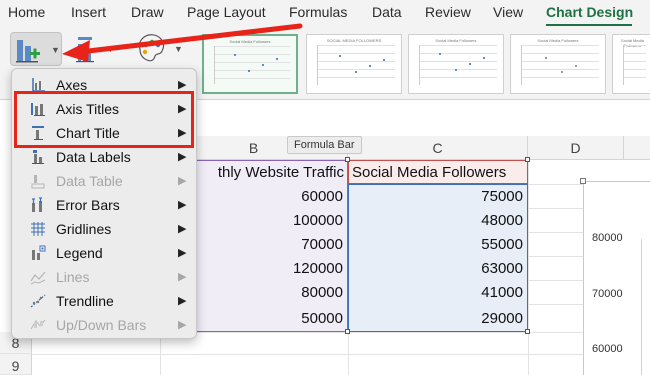  What do you see at coordinates (438, 197) in the screenshot?
I see `table-cell: 75000` at bounding box center [438, 197].